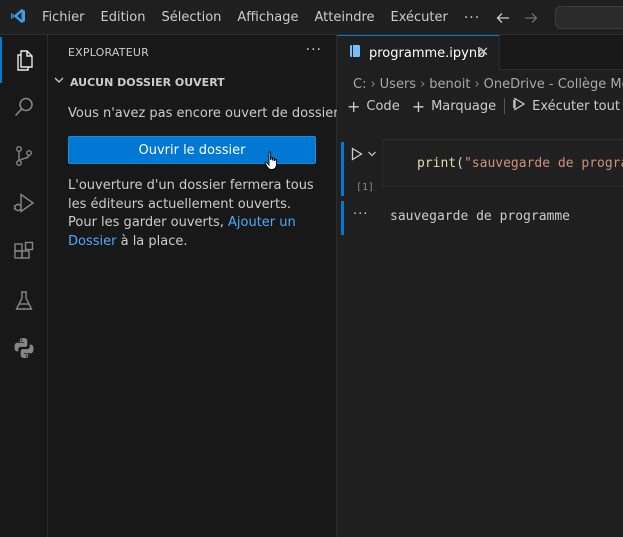 The height and width of the screenshot is (537, 623). What do you see at coordinates (383, 106) in the screenshot?
I see `add-code-label: Code` at bounding box center [383, 106].